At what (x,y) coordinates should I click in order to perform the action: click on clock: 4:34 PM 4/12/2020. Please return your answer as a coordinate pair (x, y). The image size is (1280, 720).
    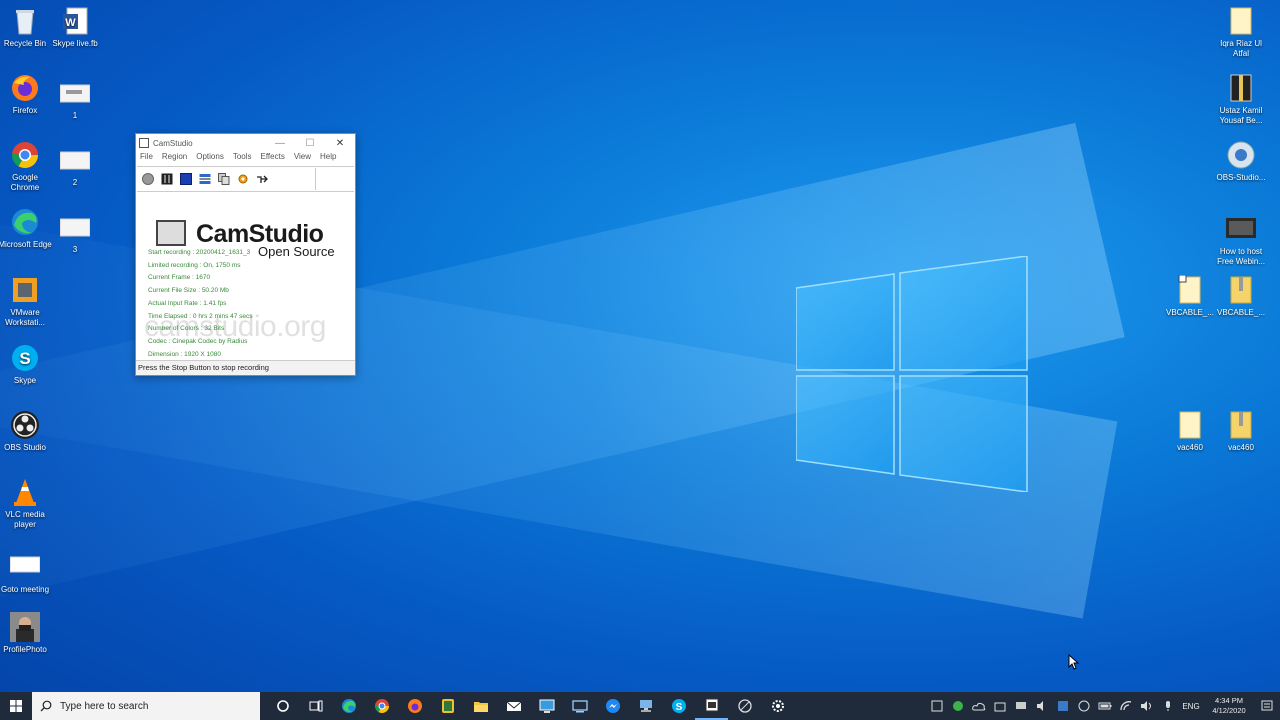
    Looking at the image, I should click on (1229, 706).